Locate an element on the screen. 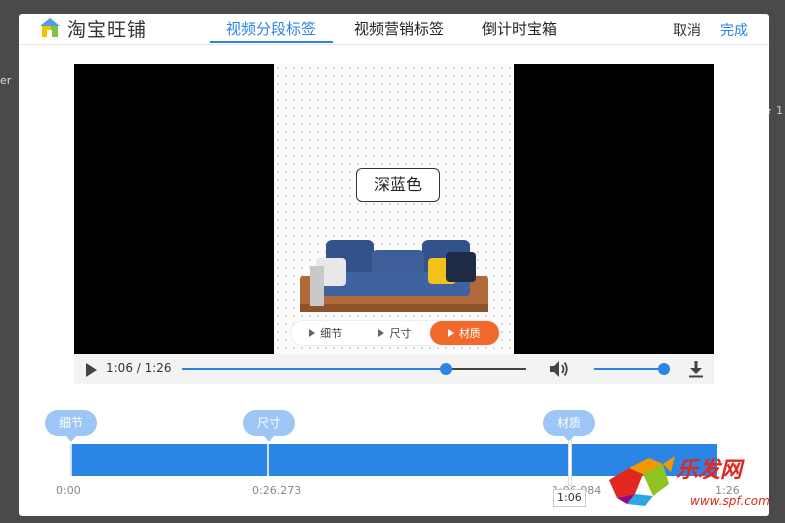 The image size is (785, 523). progress-bar is located at coordinates (354, 369).